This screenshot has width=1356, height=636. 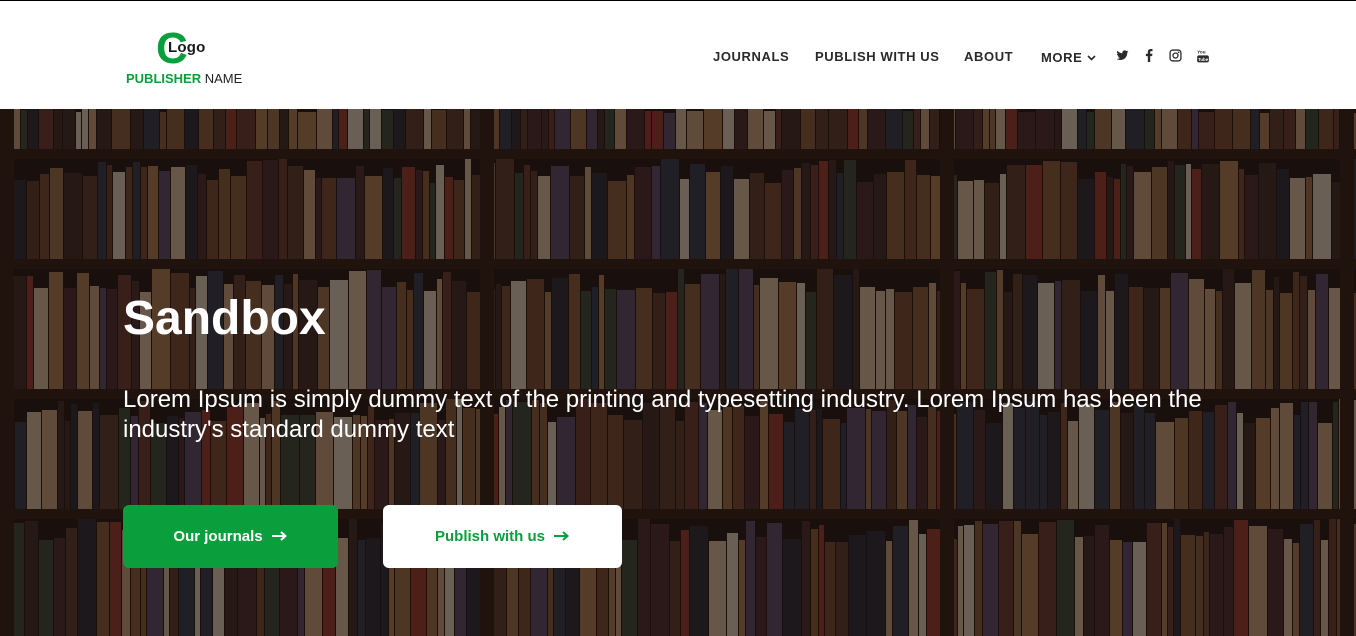 I want to click on svg-text: Tube, so click(x=1203, y=59).